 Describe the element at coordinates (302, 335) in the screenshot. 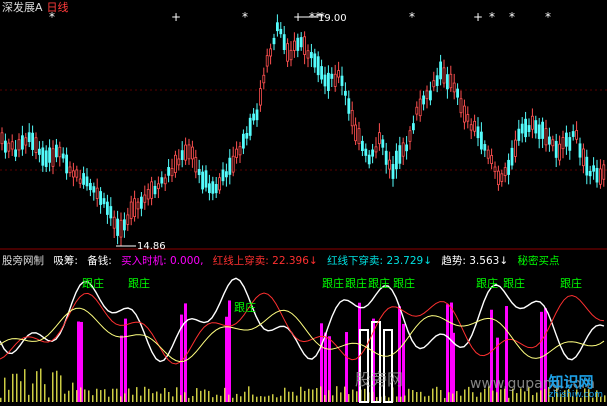

I see `indicator-line-yellow` at that location.